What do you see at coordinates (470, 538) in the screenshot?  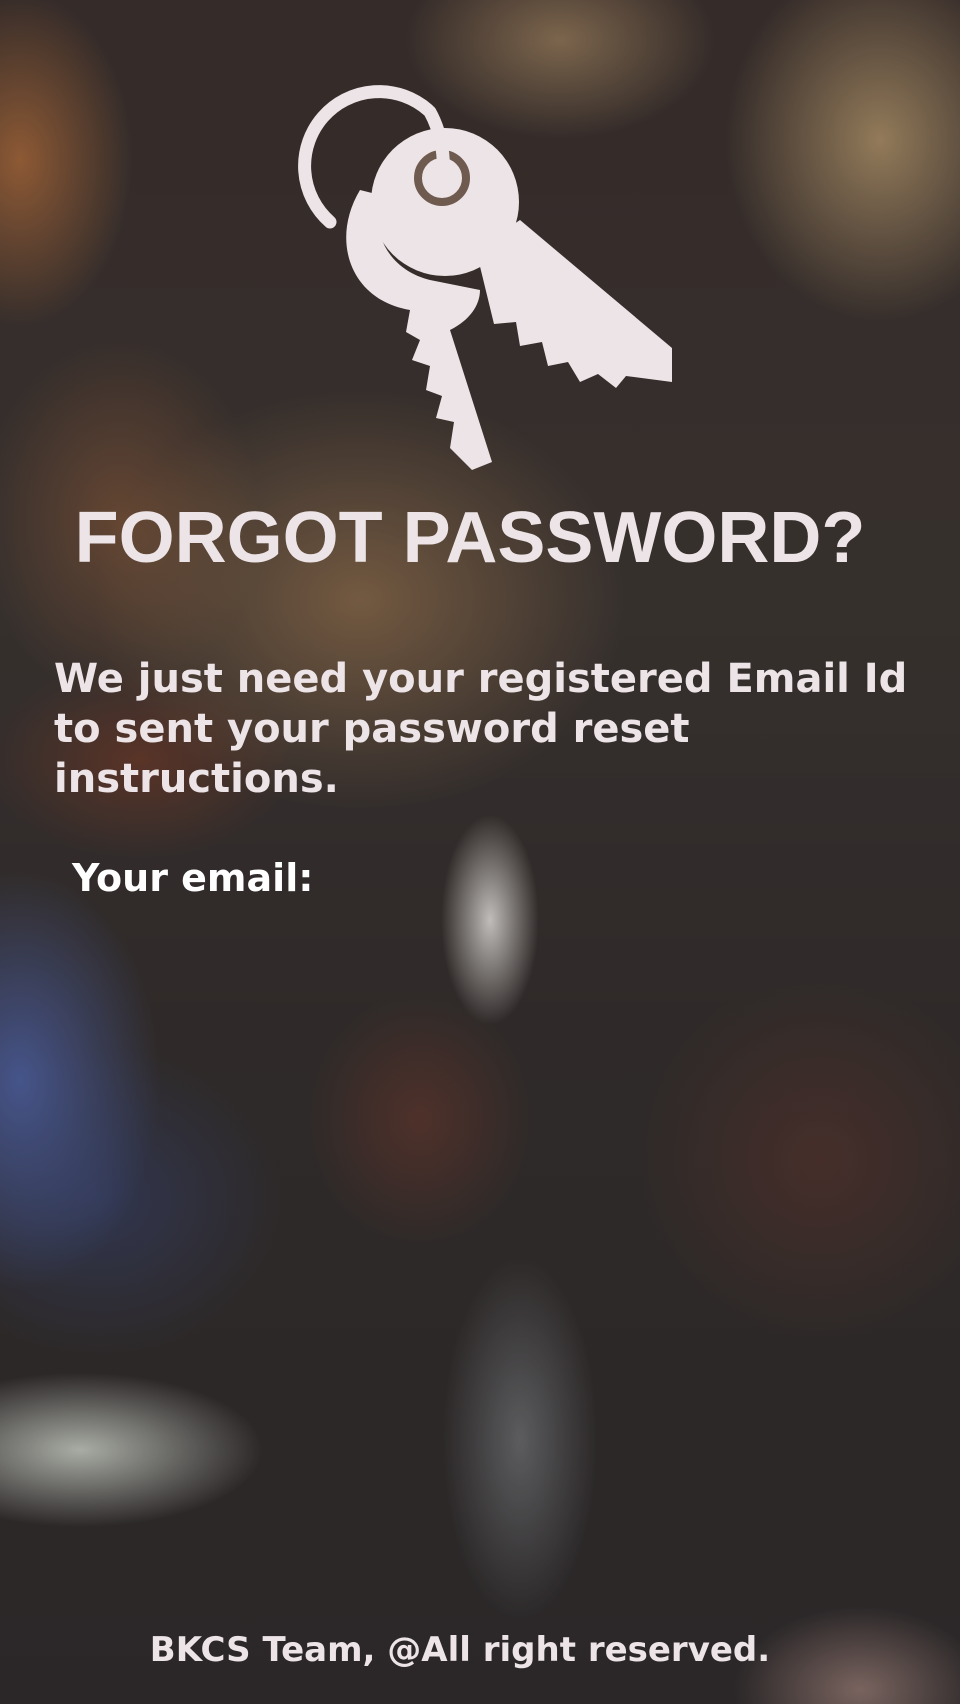 I see `page-title: FORGOT PASSWORD?` at bounding box center [470, 538].